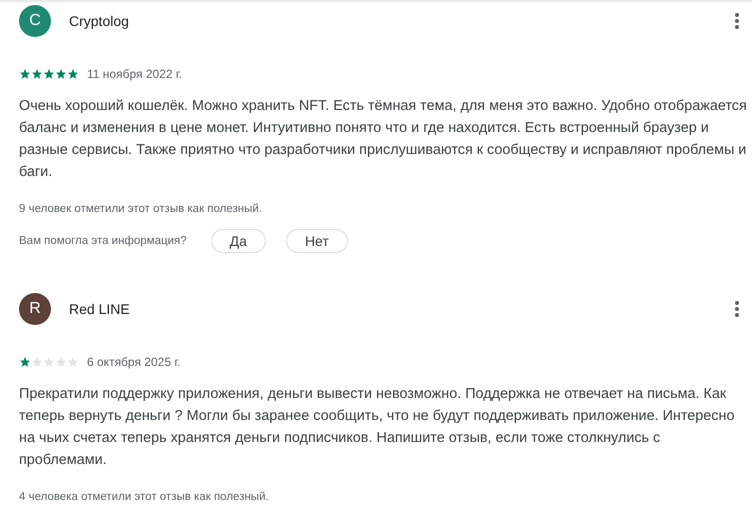 The height and width of the screenshot is (516, 752). Describe the element at coordinates (141, 209) in the screenshot. I see `helpful-count: 9 человек отметили этот отзыв как полезный.` at that location.